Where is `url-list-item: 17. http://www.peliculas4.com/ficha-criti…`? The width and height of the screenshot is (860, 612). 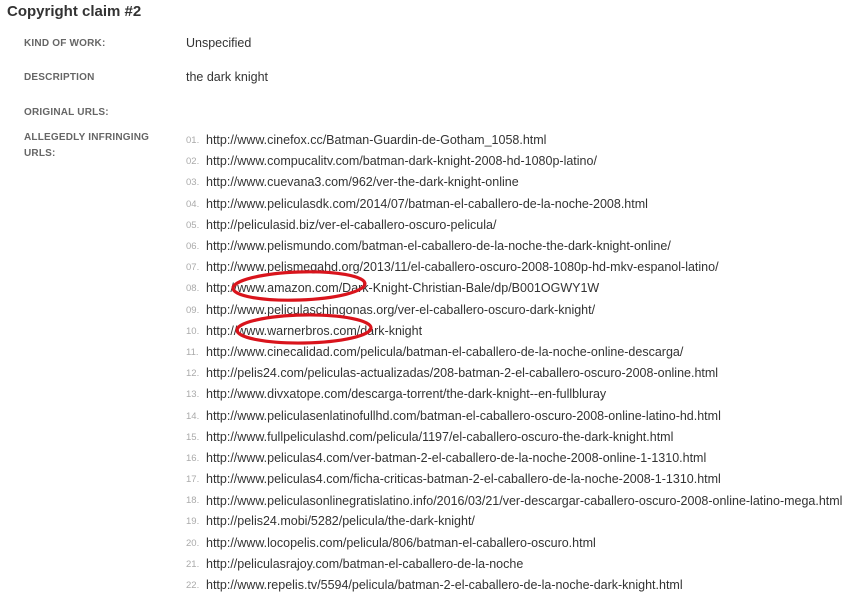 url-list-item: 17. http://www.peliculas4.com/ficha-criti… is located at coordinates (522, 479).